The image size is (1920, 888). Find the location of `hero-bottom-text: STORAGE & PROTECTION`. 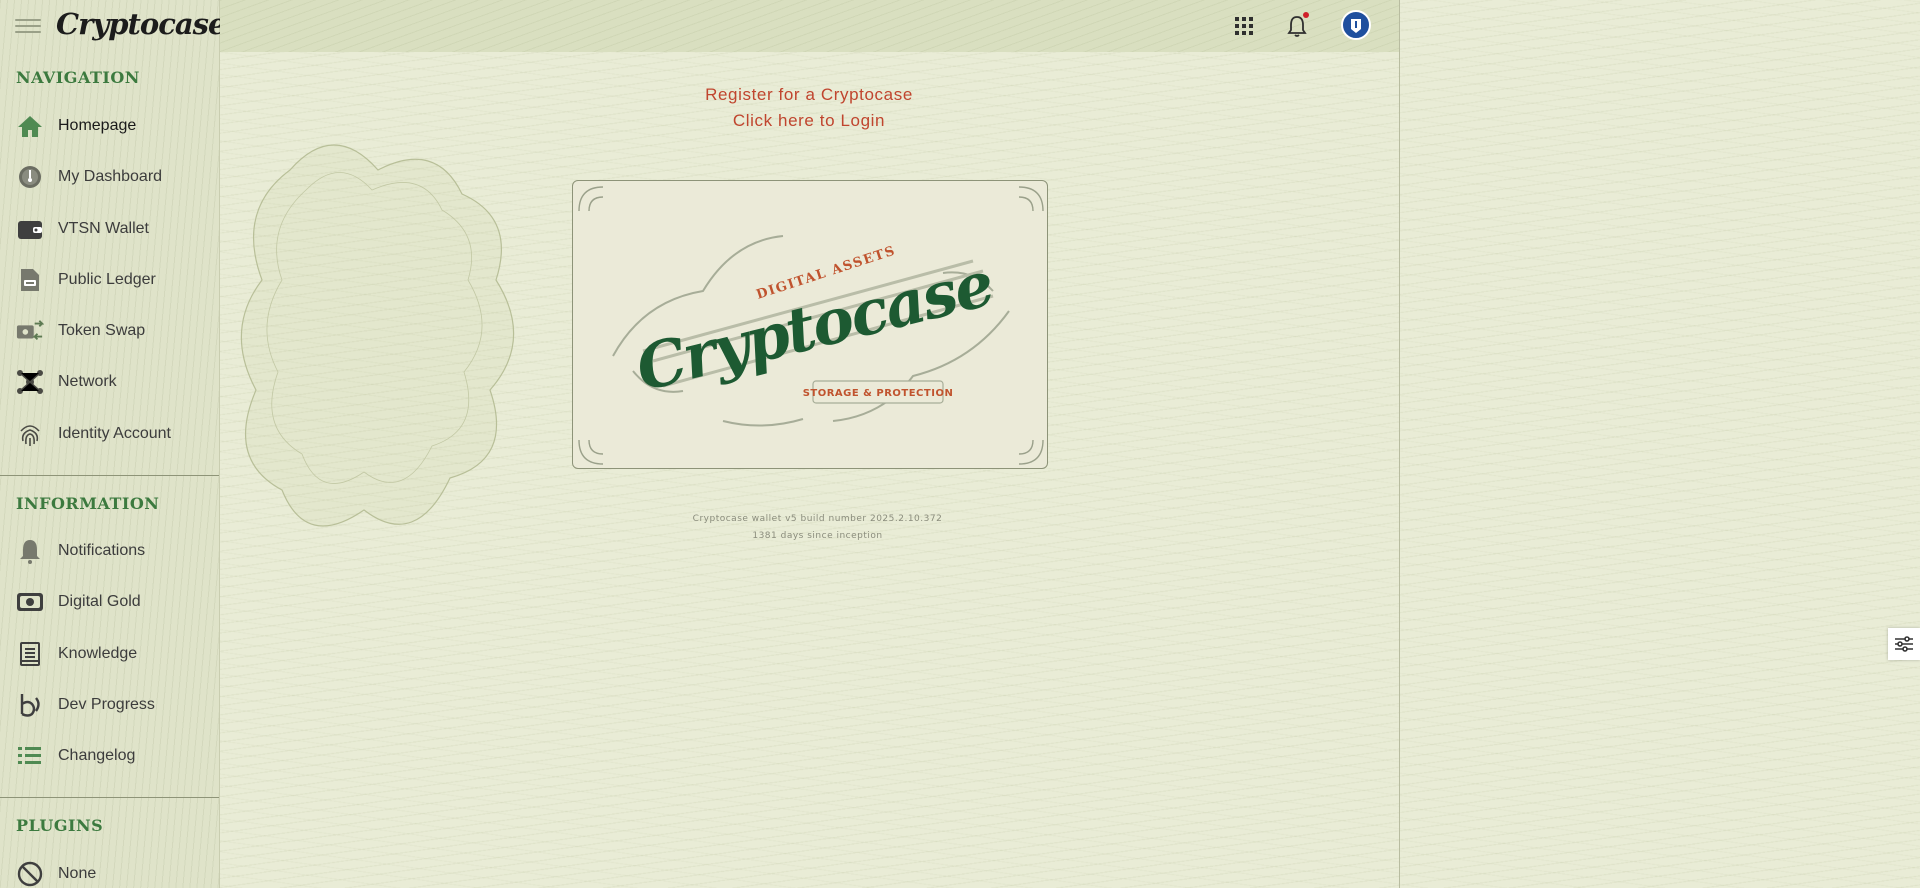

hero-bottom-text: STORAGE & PROTECTION is located at coordinates (878, 393).